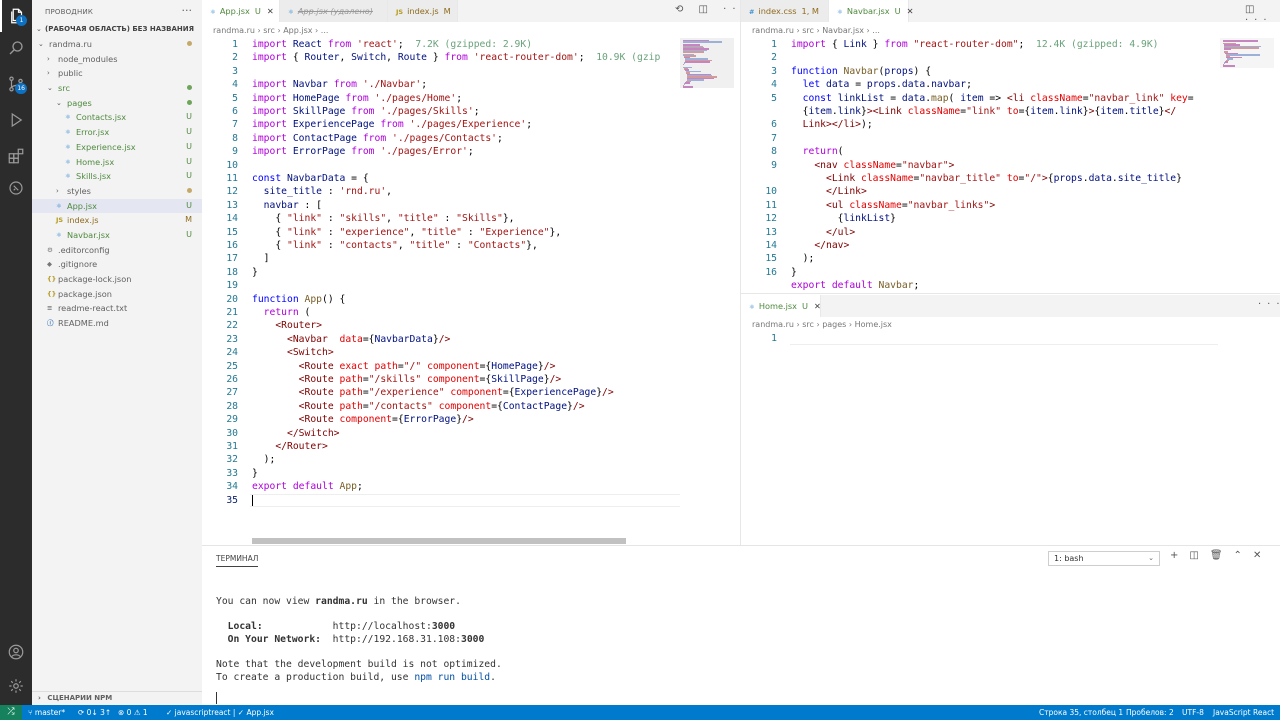 Image resolution: width=1280 pixels, height=720 pixels. I want to click on git-status-badge: U, so click(189, 176).